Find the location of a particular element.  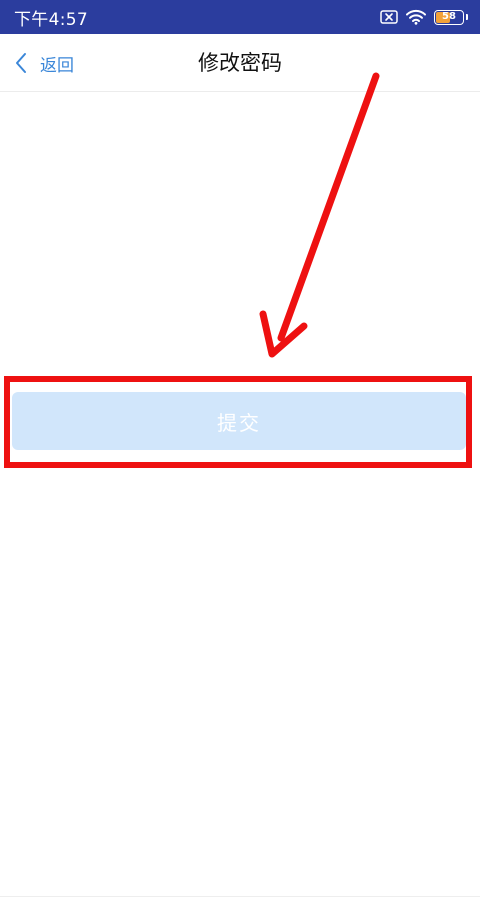

status-icons: 58 is located at coordinates (424, 17).